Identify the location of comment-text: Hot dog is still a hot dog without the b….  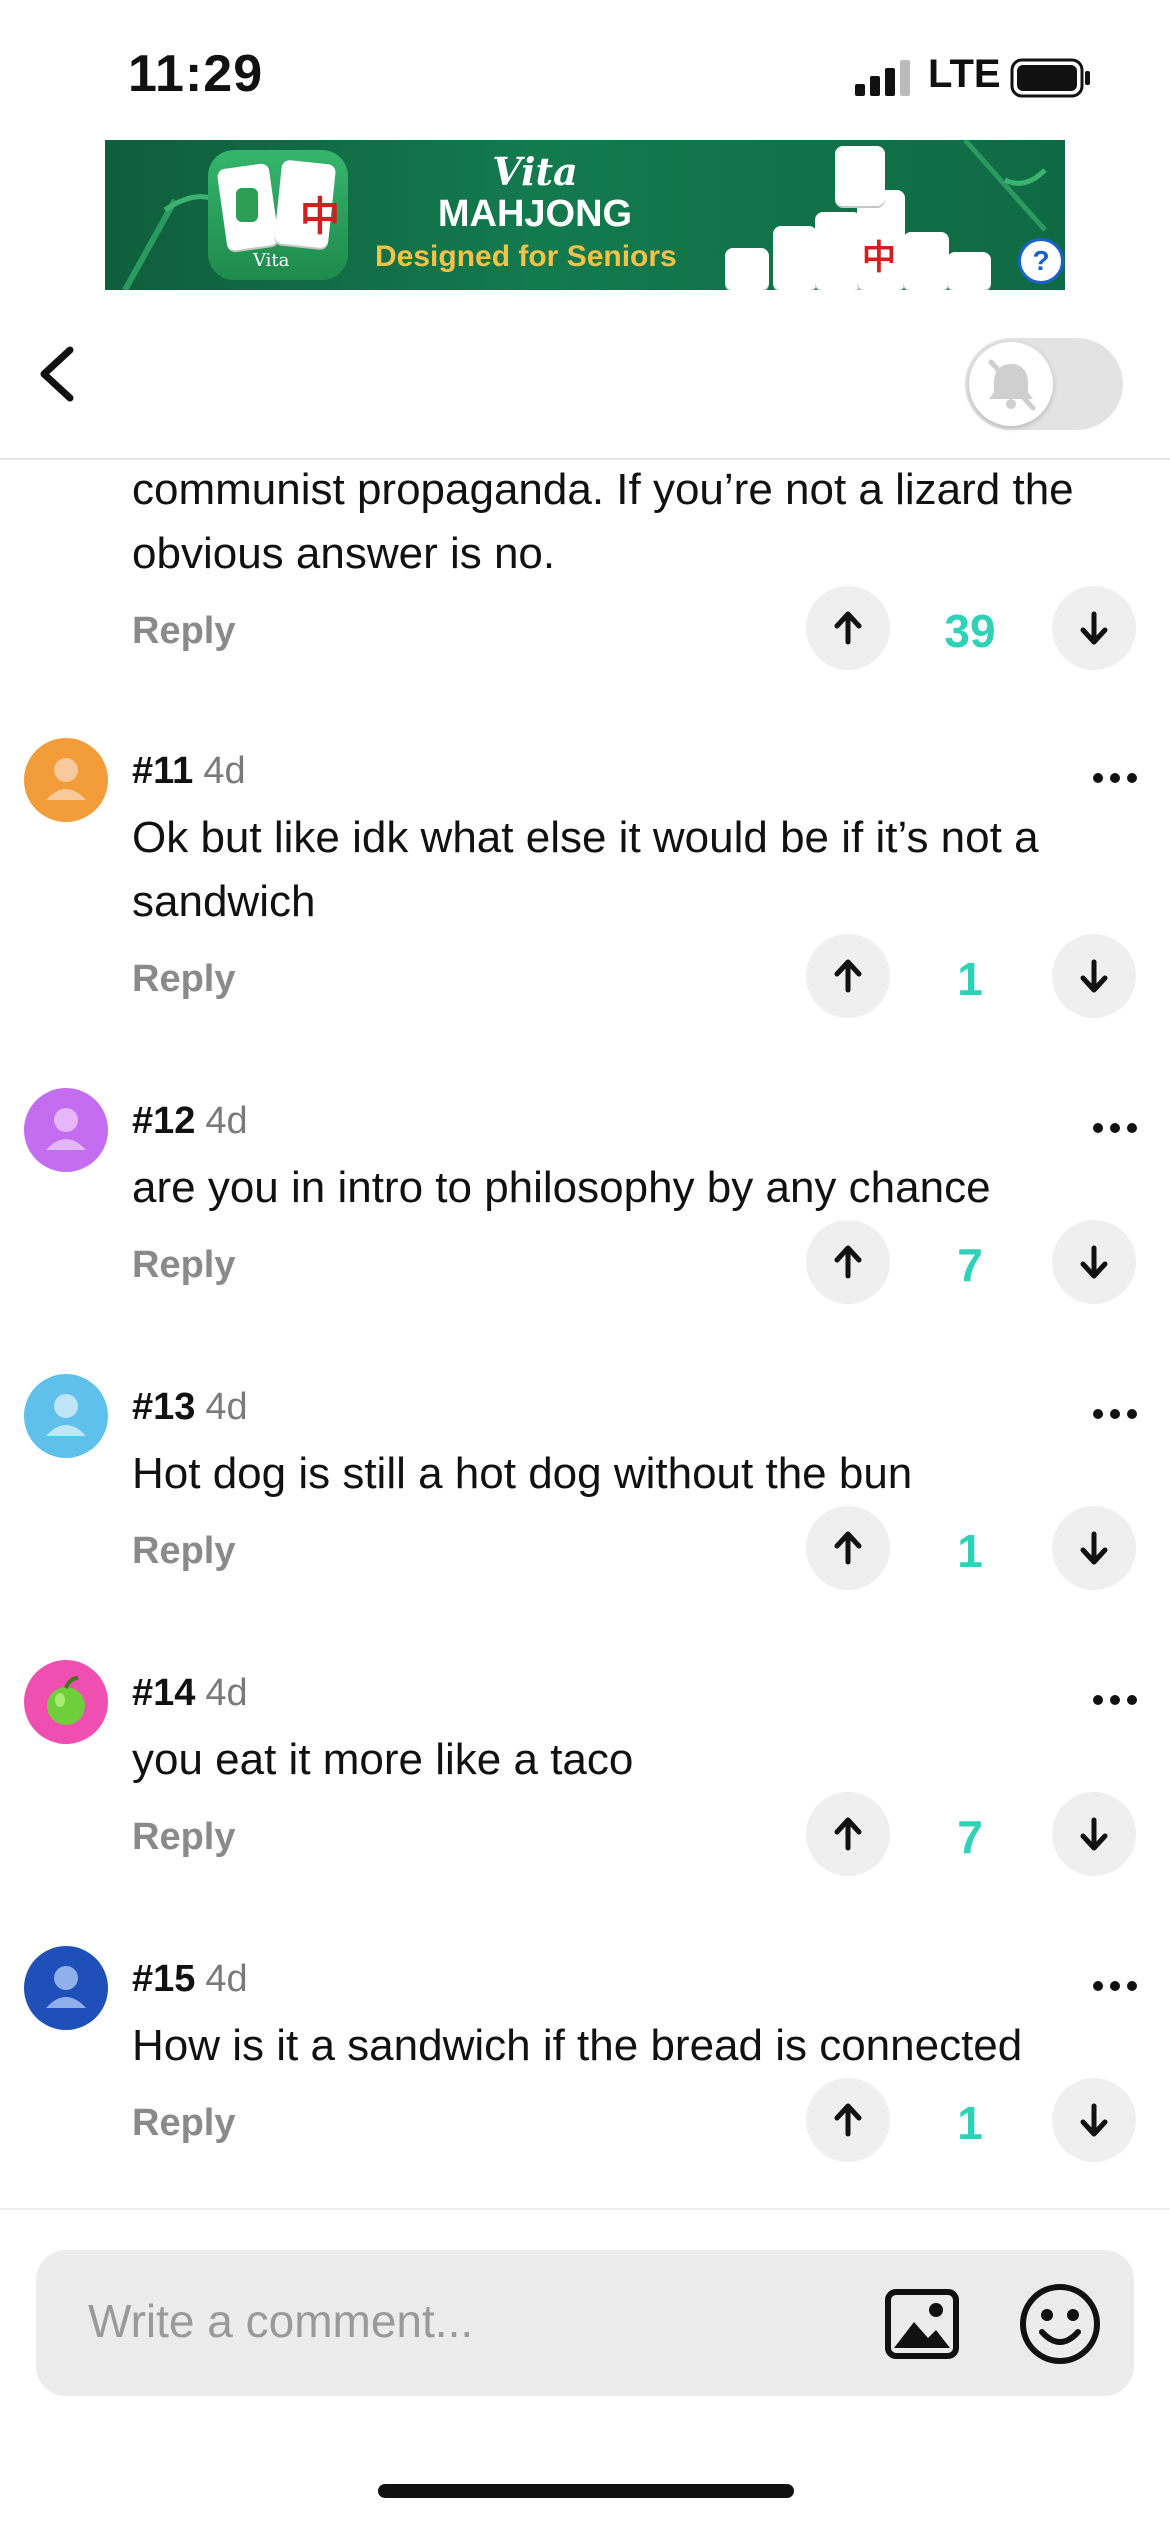
(522, 1473).